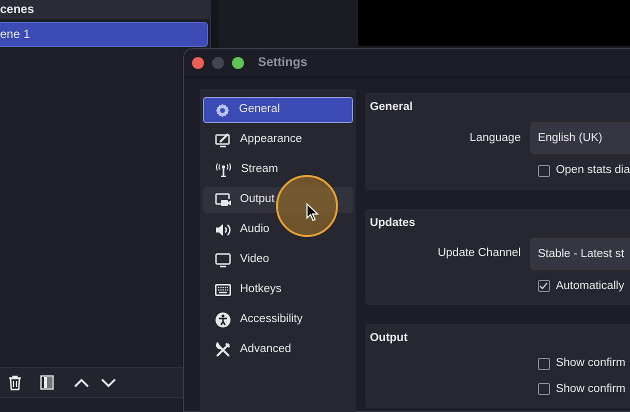 This screenshot has height=412, width=630. What do you see at coordinates (223, 170) in the screenshot?
I see `antenna-icon` at bounding box center [223, 170].